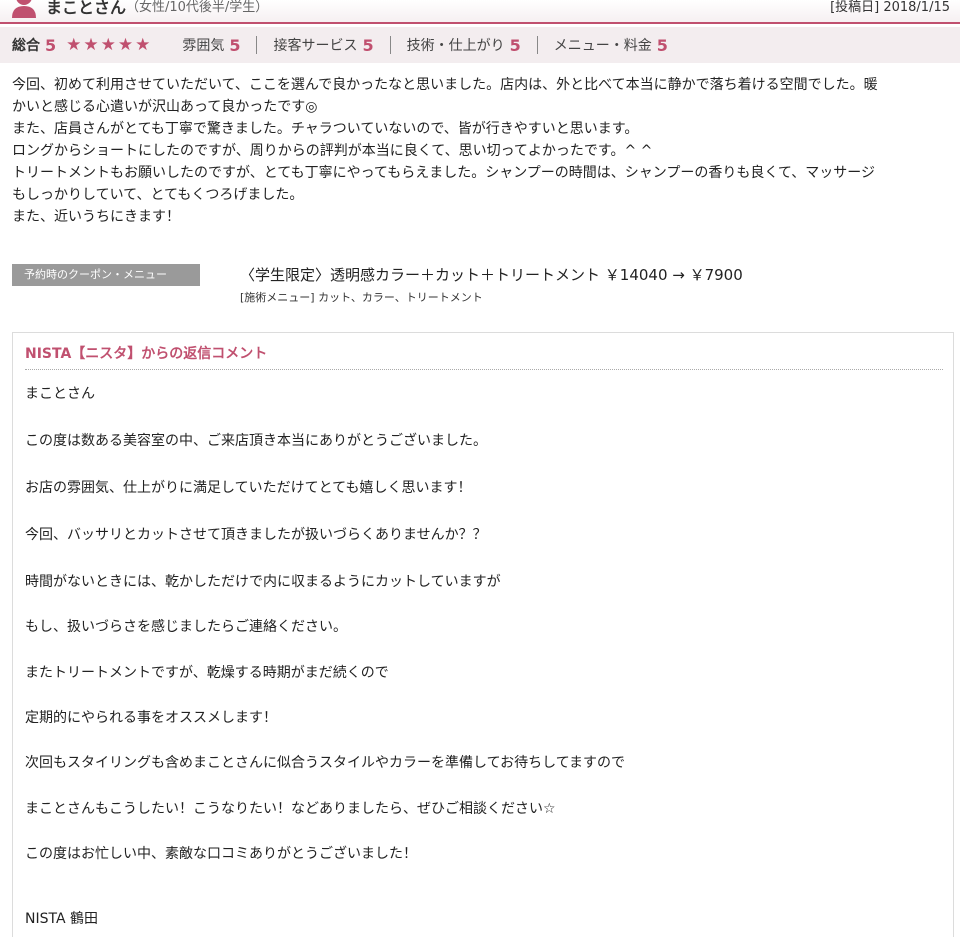 This screenshot has width=960, height=937. Describe the element at coordinates (235, 45) in the screenshot. I see `rating-atmosphere-value: 5` at that location.